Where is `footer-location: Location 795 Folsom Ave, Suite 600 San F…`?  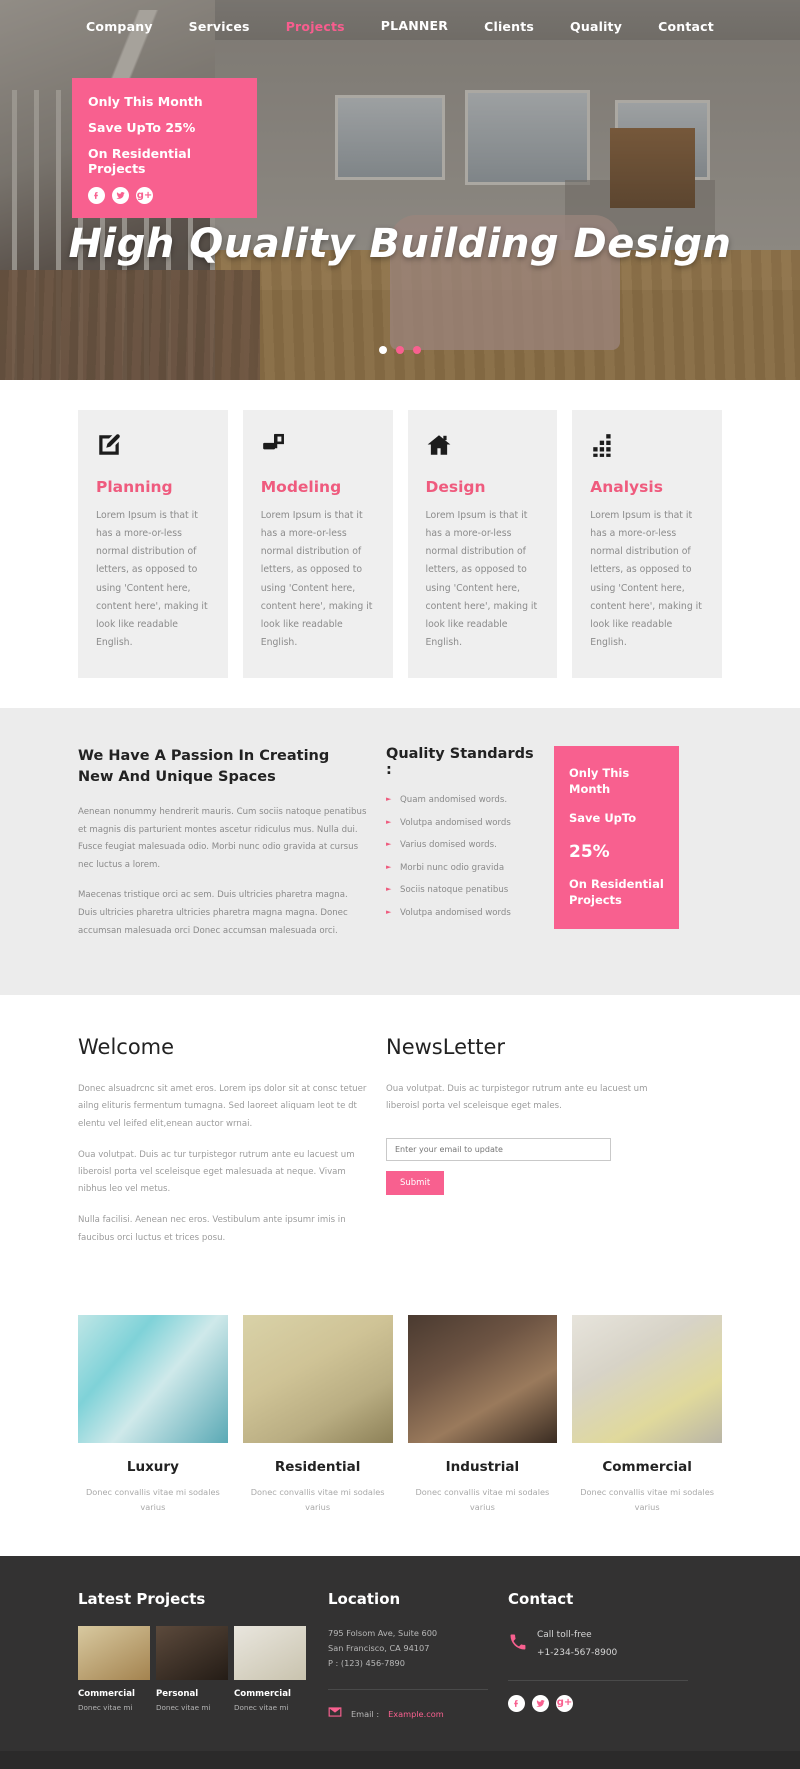
footer-location: Location 795 Folsom Ave, Suite 600 San F… is located at coordinates (408, 1657).